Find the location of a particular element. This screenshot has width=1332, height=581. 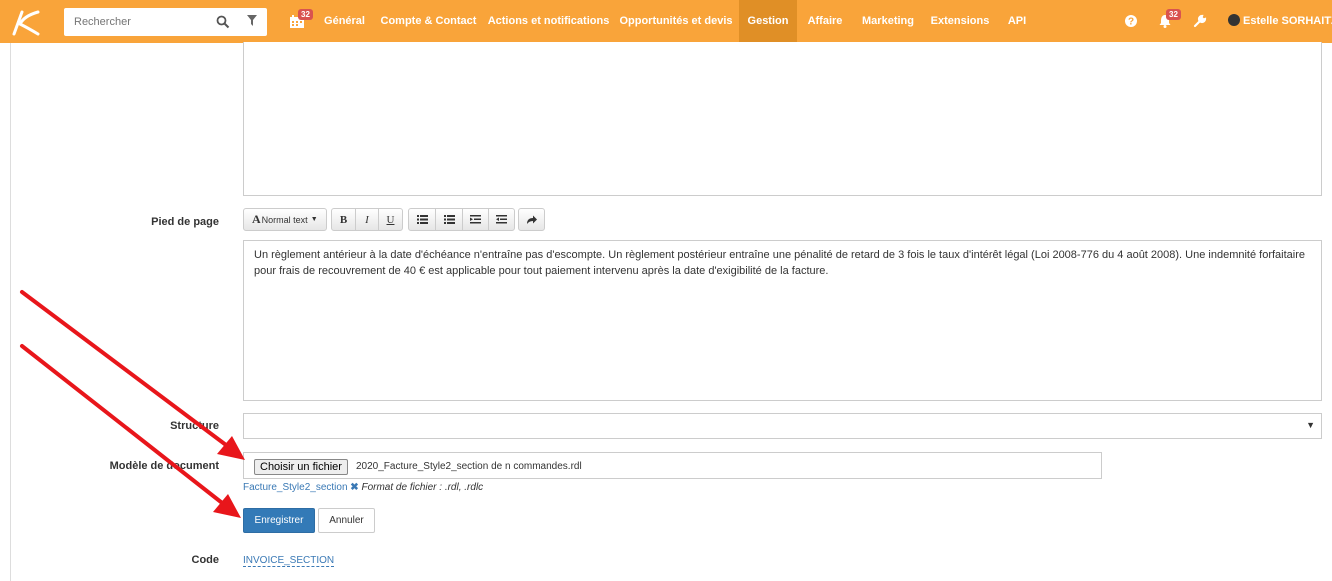

help-icon: ? is located at coordinates (1131, 21).